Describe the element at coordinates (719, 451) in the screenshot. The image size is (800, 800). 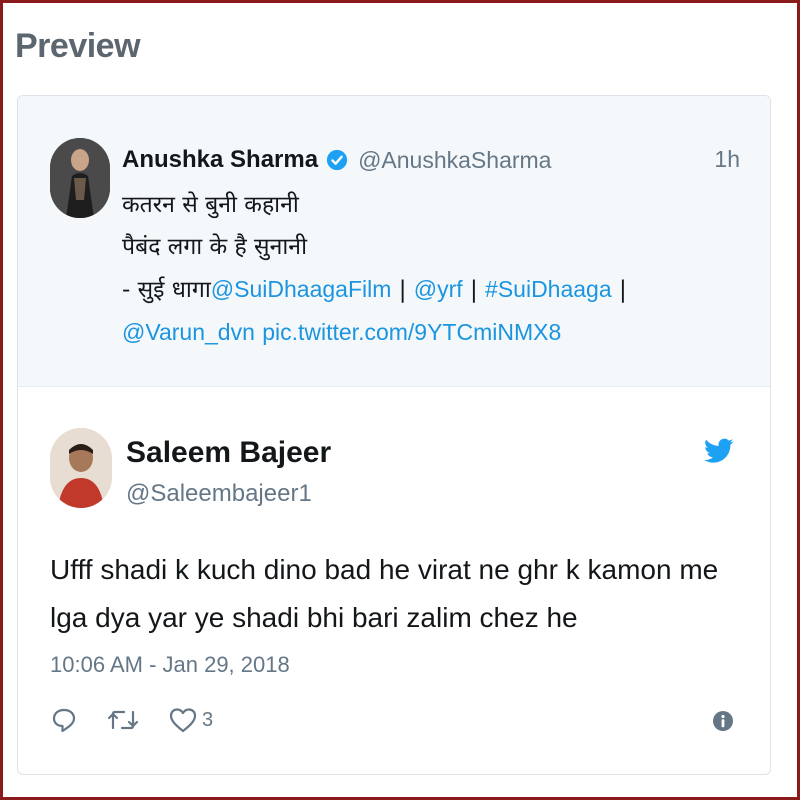
I see `twitter-bird-icon` at that location.